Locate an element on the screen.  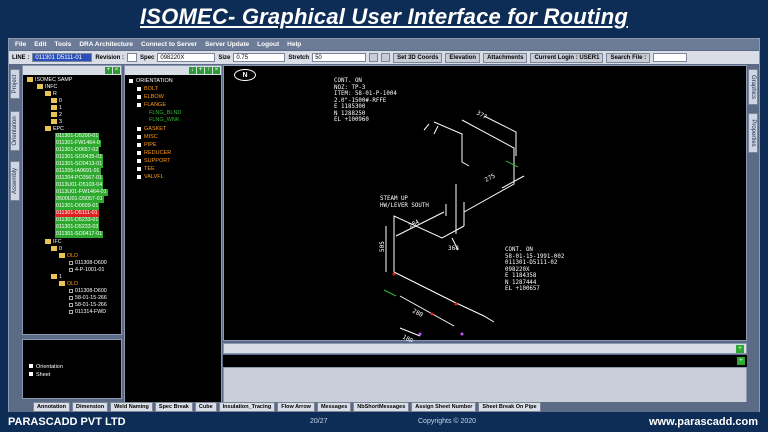
tree-item: 011205-IA0691-01 is located at coordinates (78, 171).